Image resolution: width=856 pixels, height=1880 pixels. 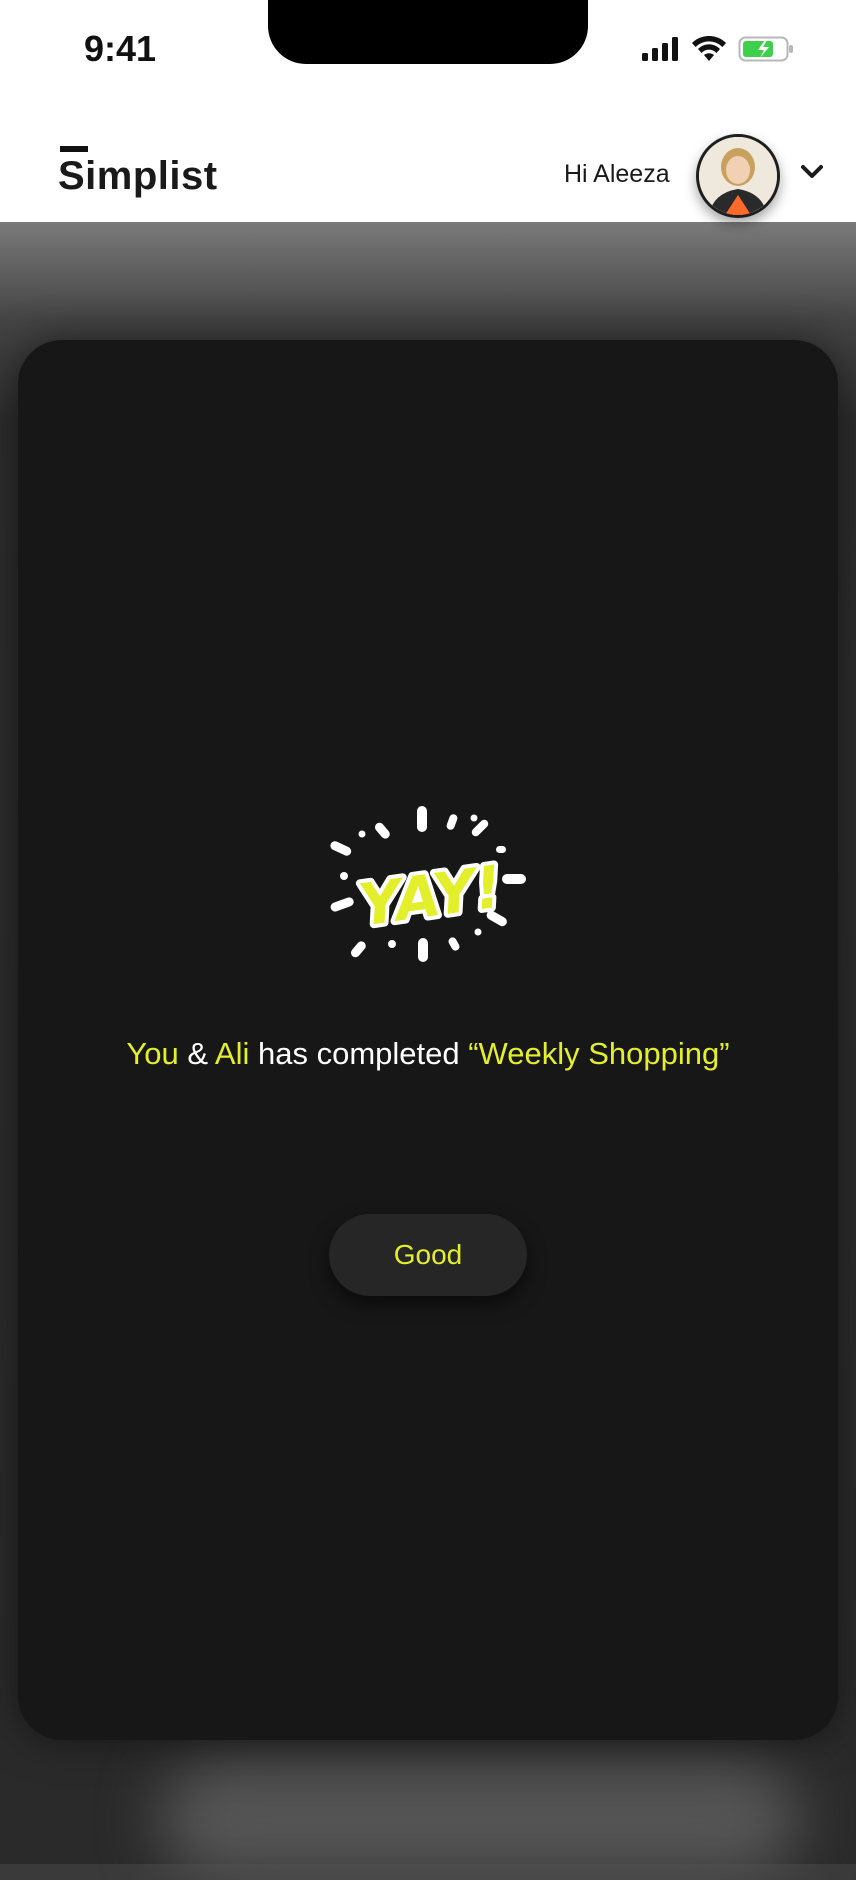 What do you see at coordinates (812, 172) in the screenshot?
I see `chevron-down-icon` at bounding box center [812, 172].